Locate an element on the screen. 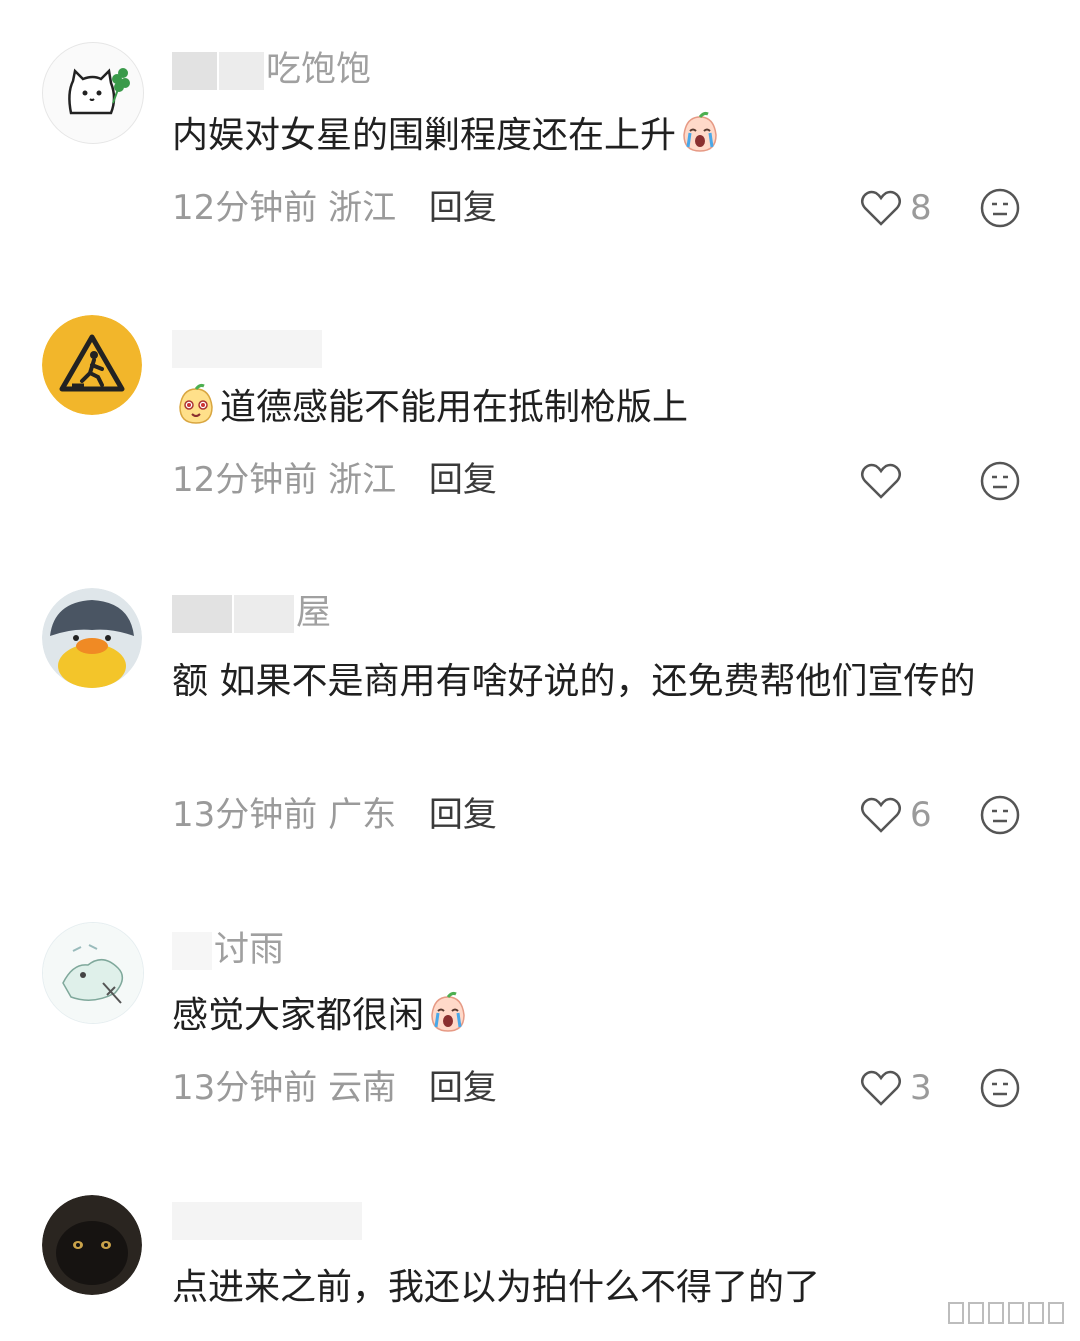  peach-face-emoji-icon is located at coordinates (196, 403).